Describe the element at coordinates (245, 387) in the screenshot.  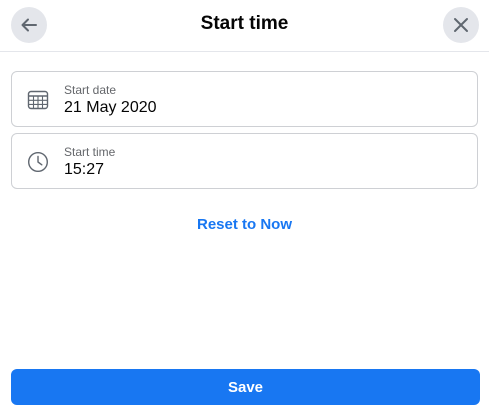
I see `save-button: Save` at that location.